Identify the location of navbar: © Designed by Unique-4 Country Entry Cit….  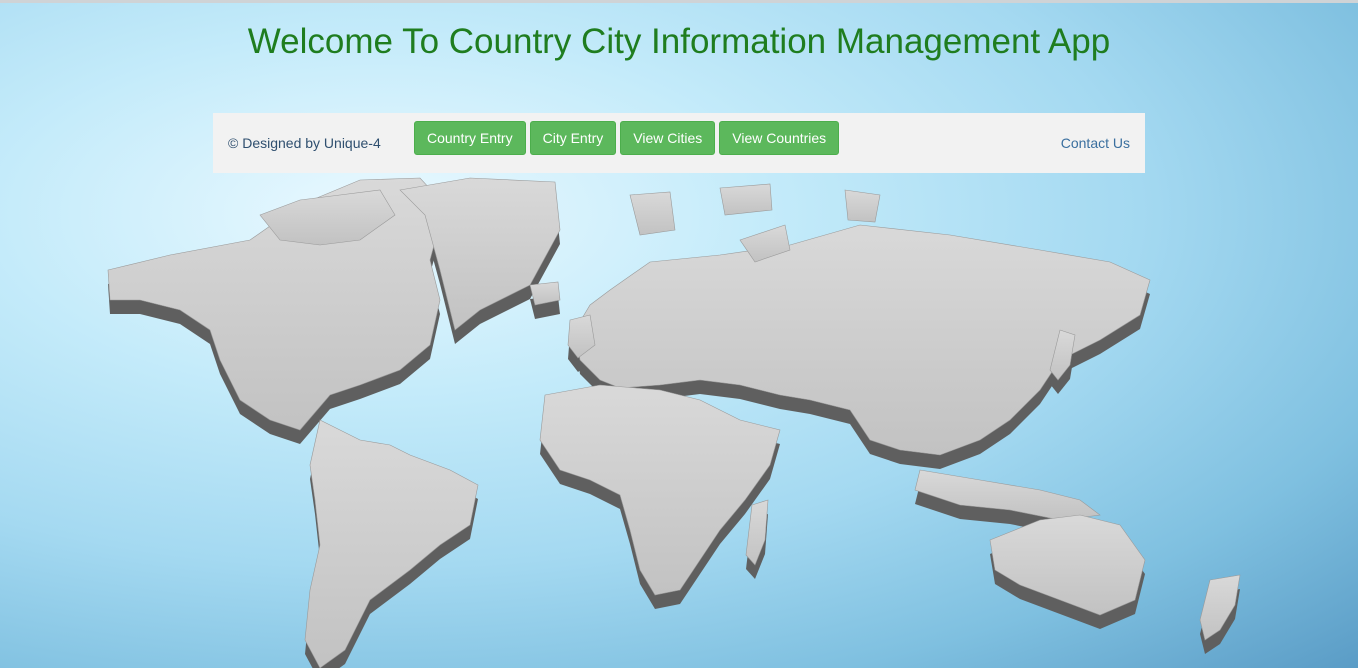
(679, 143).